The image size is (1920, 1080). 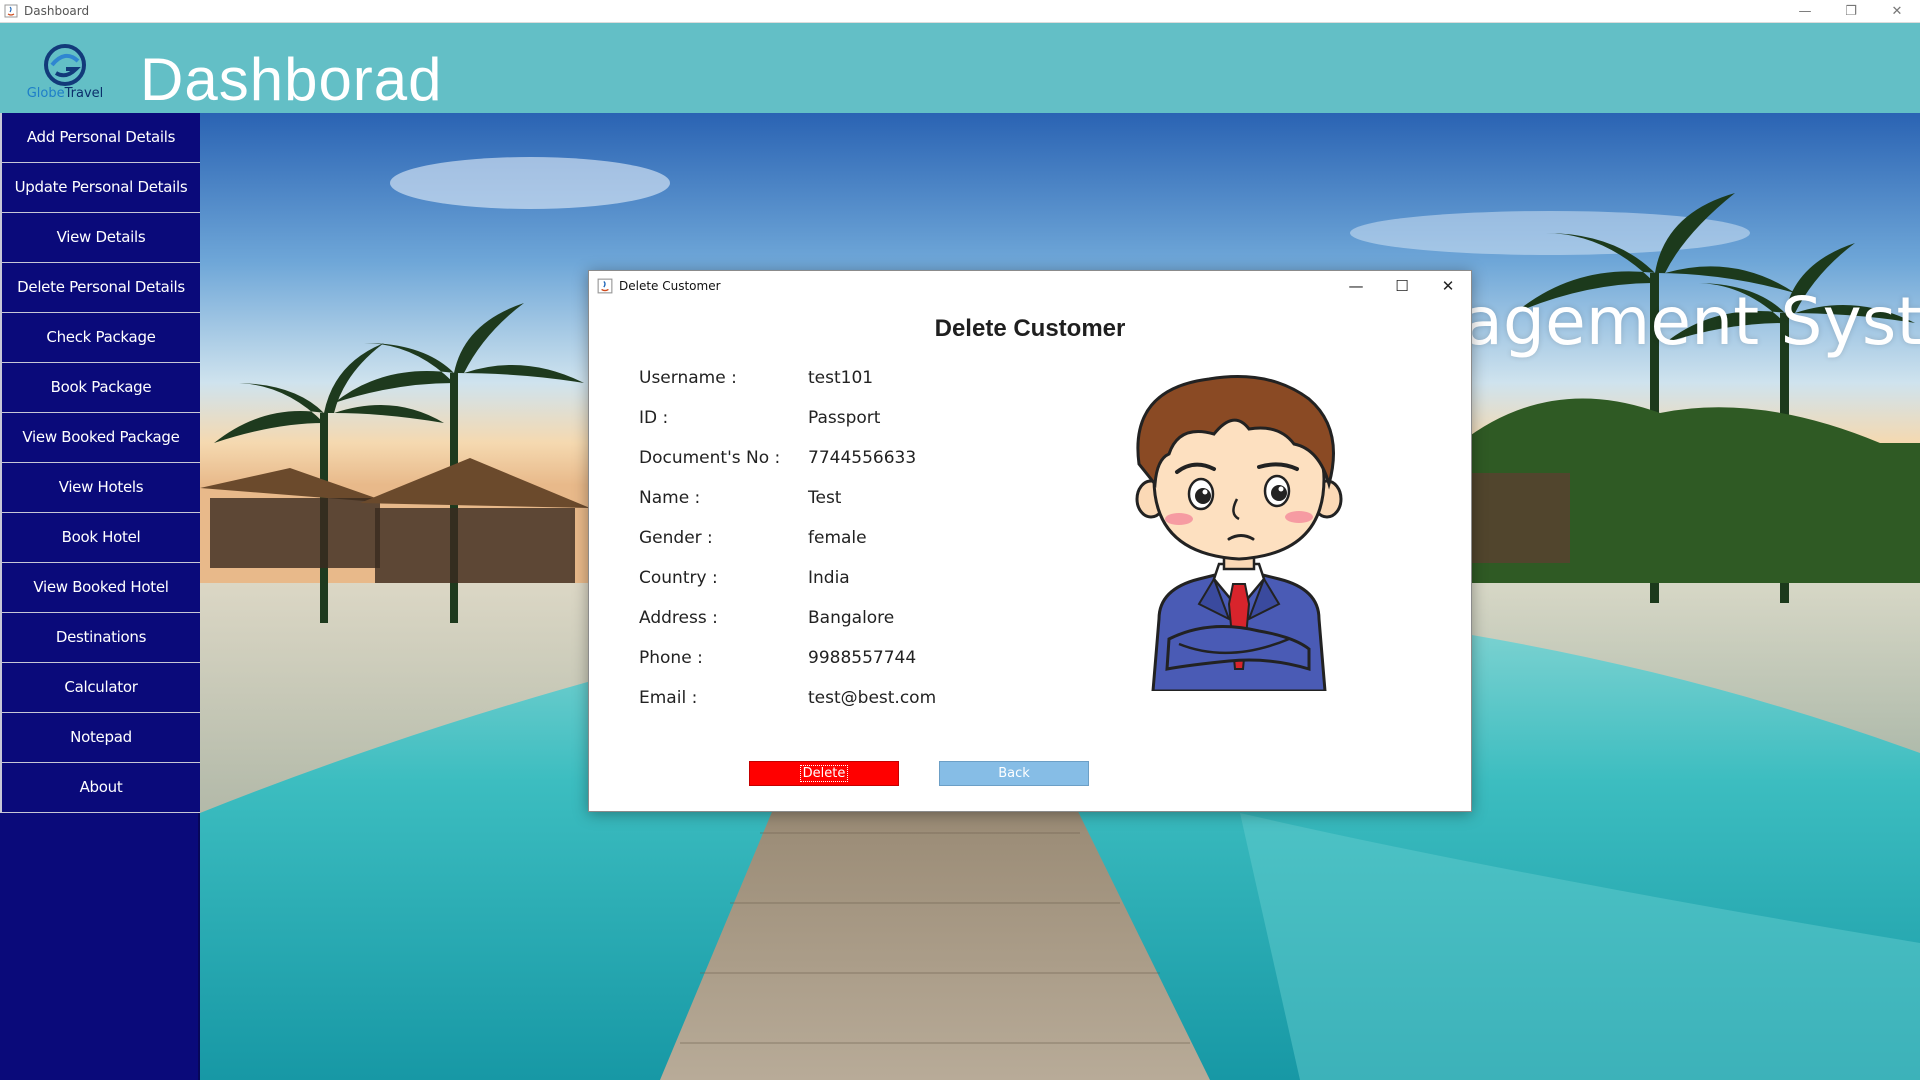 What do you see at coordinates (676, 538) in the screenshot?
I see `gender-label: Gender :` at bounding box center [676, 538].